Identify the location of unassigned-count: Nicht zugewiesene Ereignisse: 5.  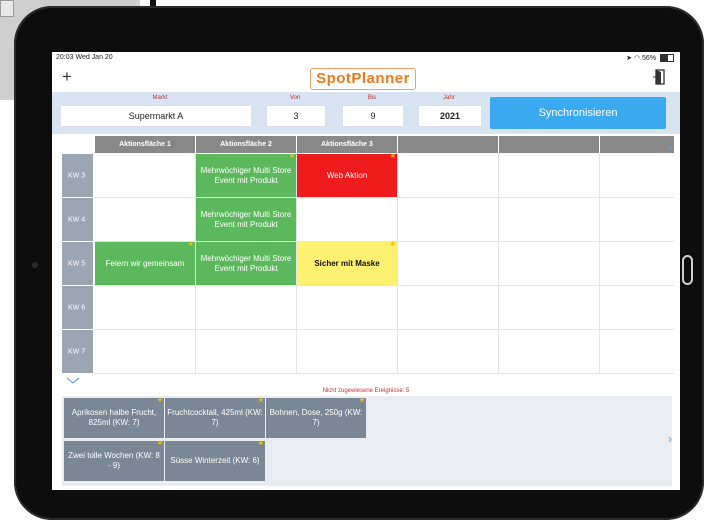
(366, 391).